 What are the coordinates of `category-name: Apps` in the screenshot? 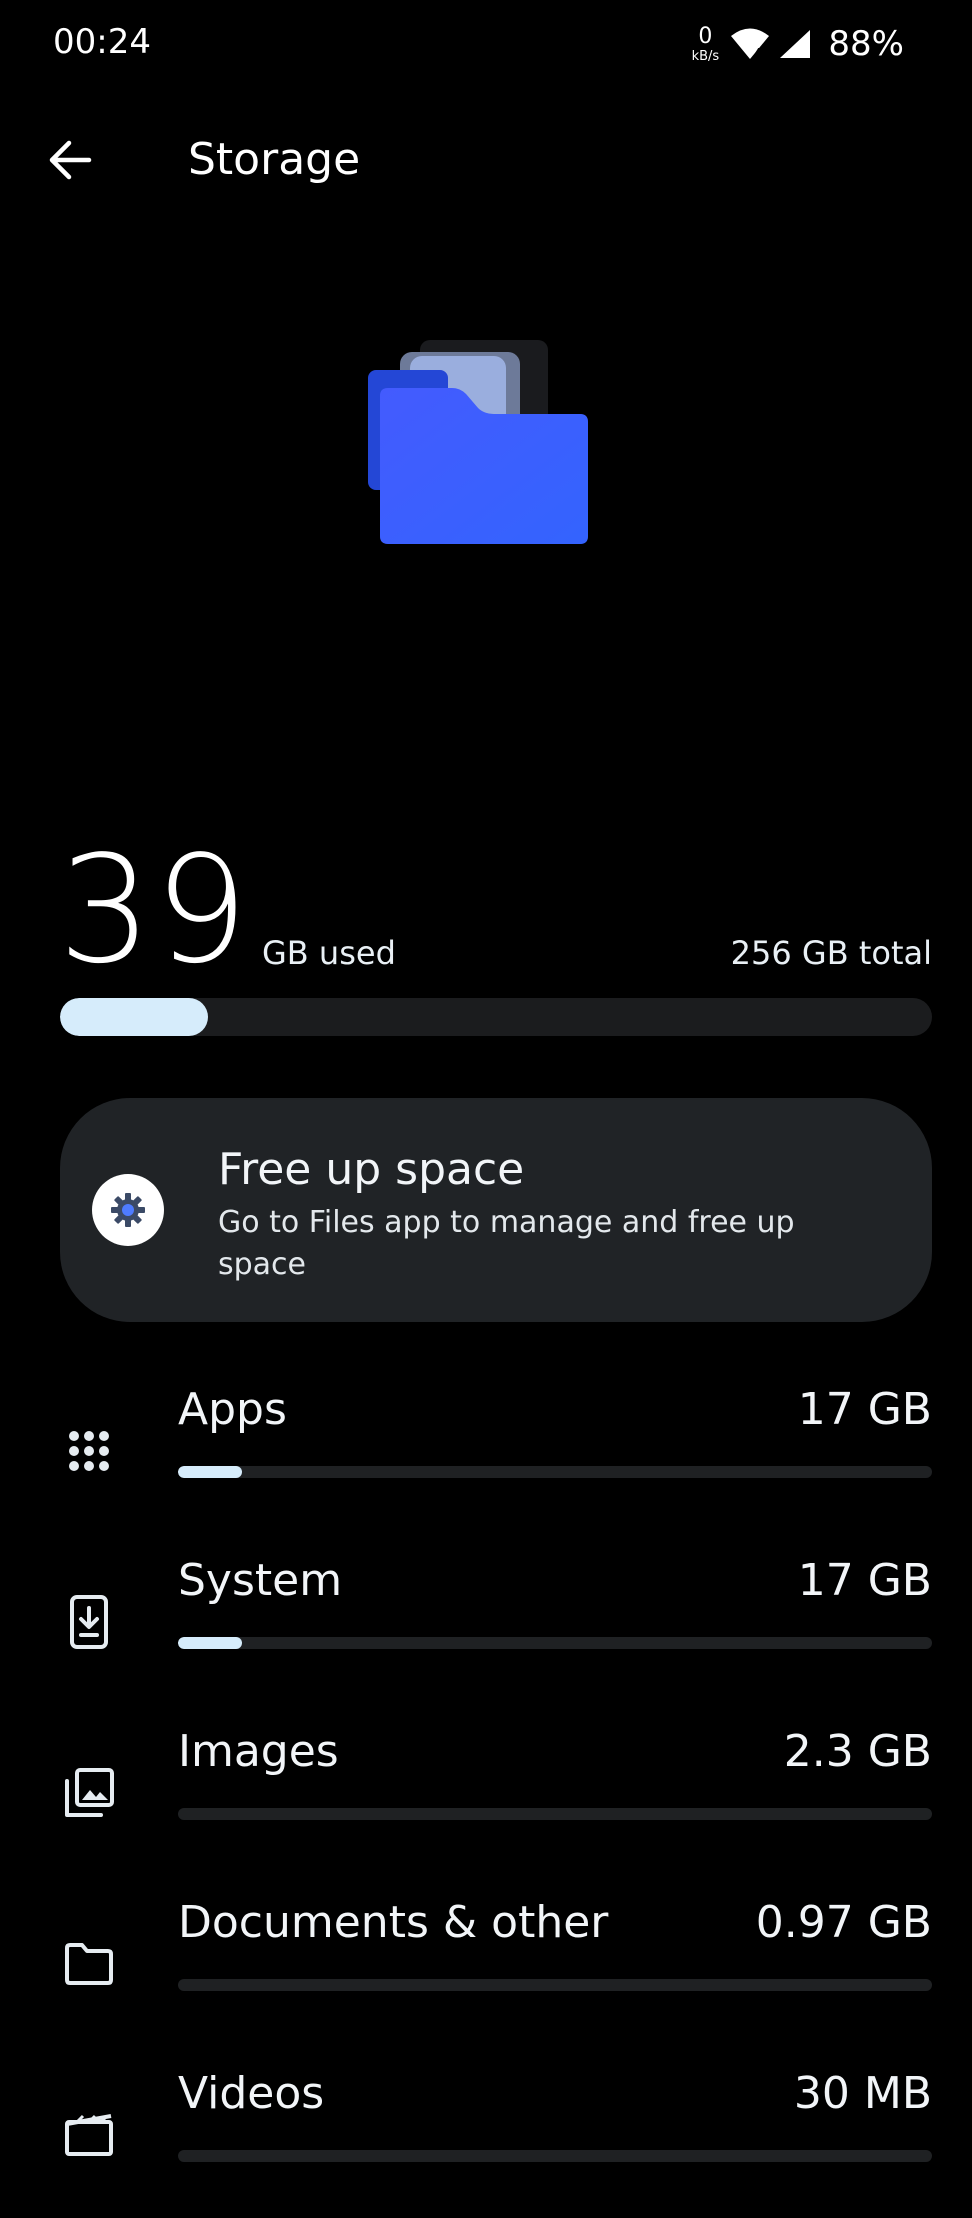 It's located at (232, 1409).